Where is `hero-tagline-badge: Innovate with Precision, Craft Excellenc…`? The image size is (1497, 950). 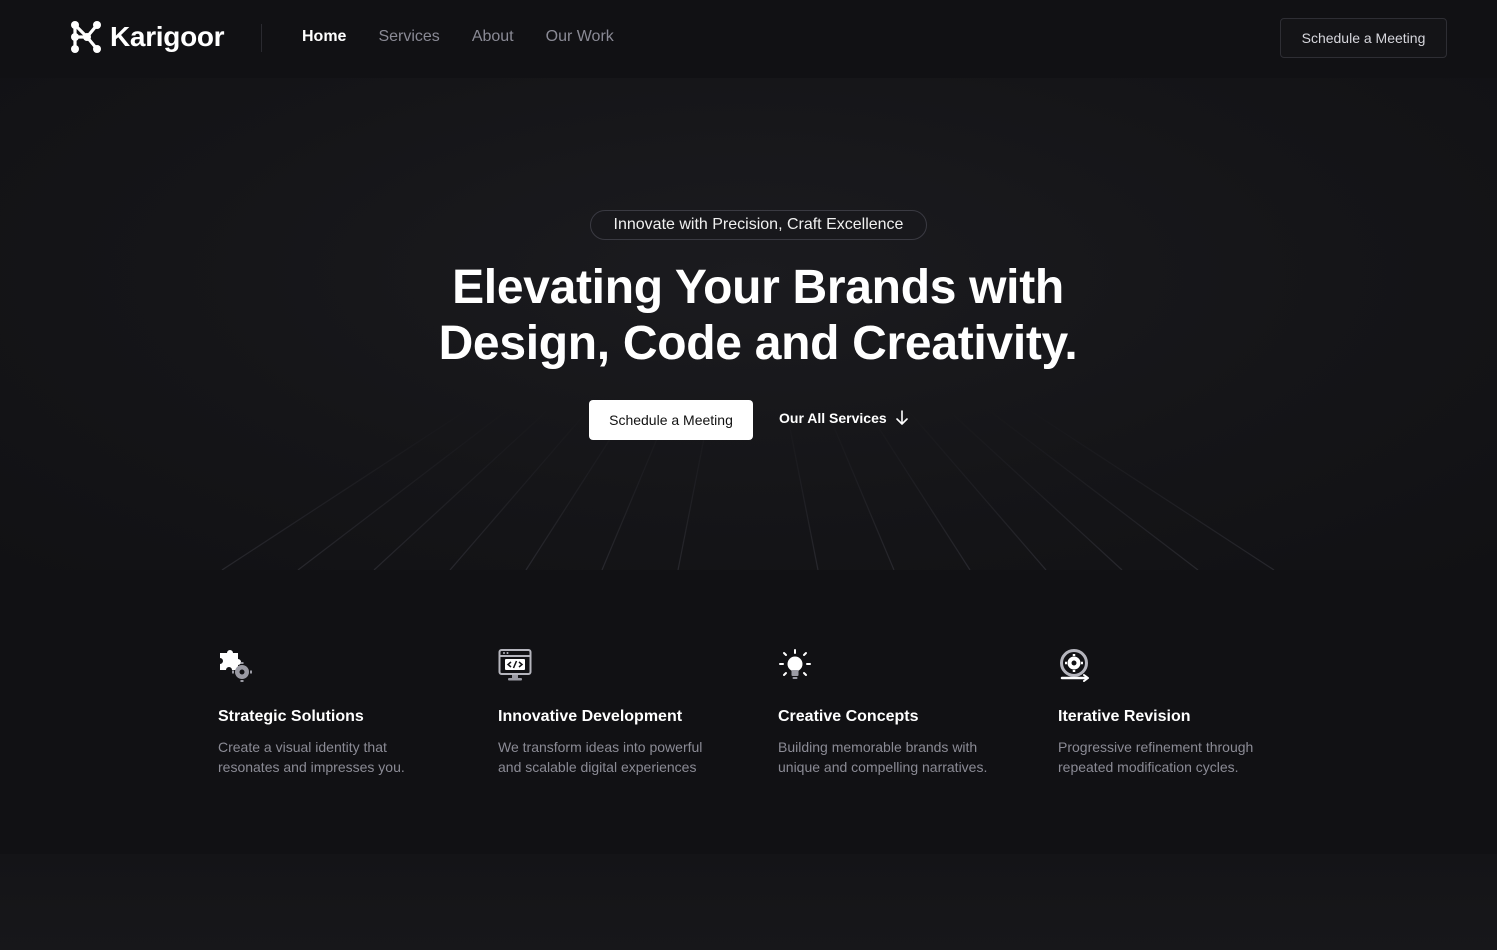
hero-tagline-badge: Innovate with Precision, Craft Excellenc… is located at coordinates (758, 225).